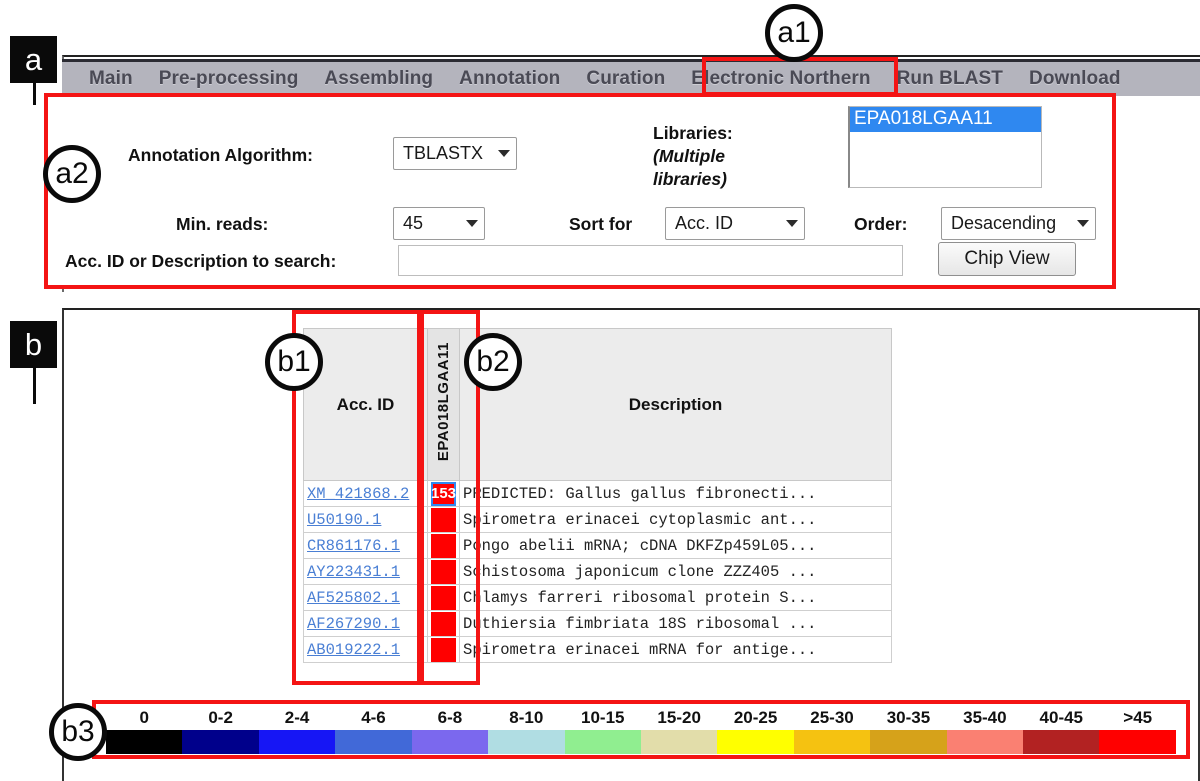  What do you see at coordinates (33, 344) in the screenshot?
I see `annotation-marker-b: b` at bounding box center [33, 344].